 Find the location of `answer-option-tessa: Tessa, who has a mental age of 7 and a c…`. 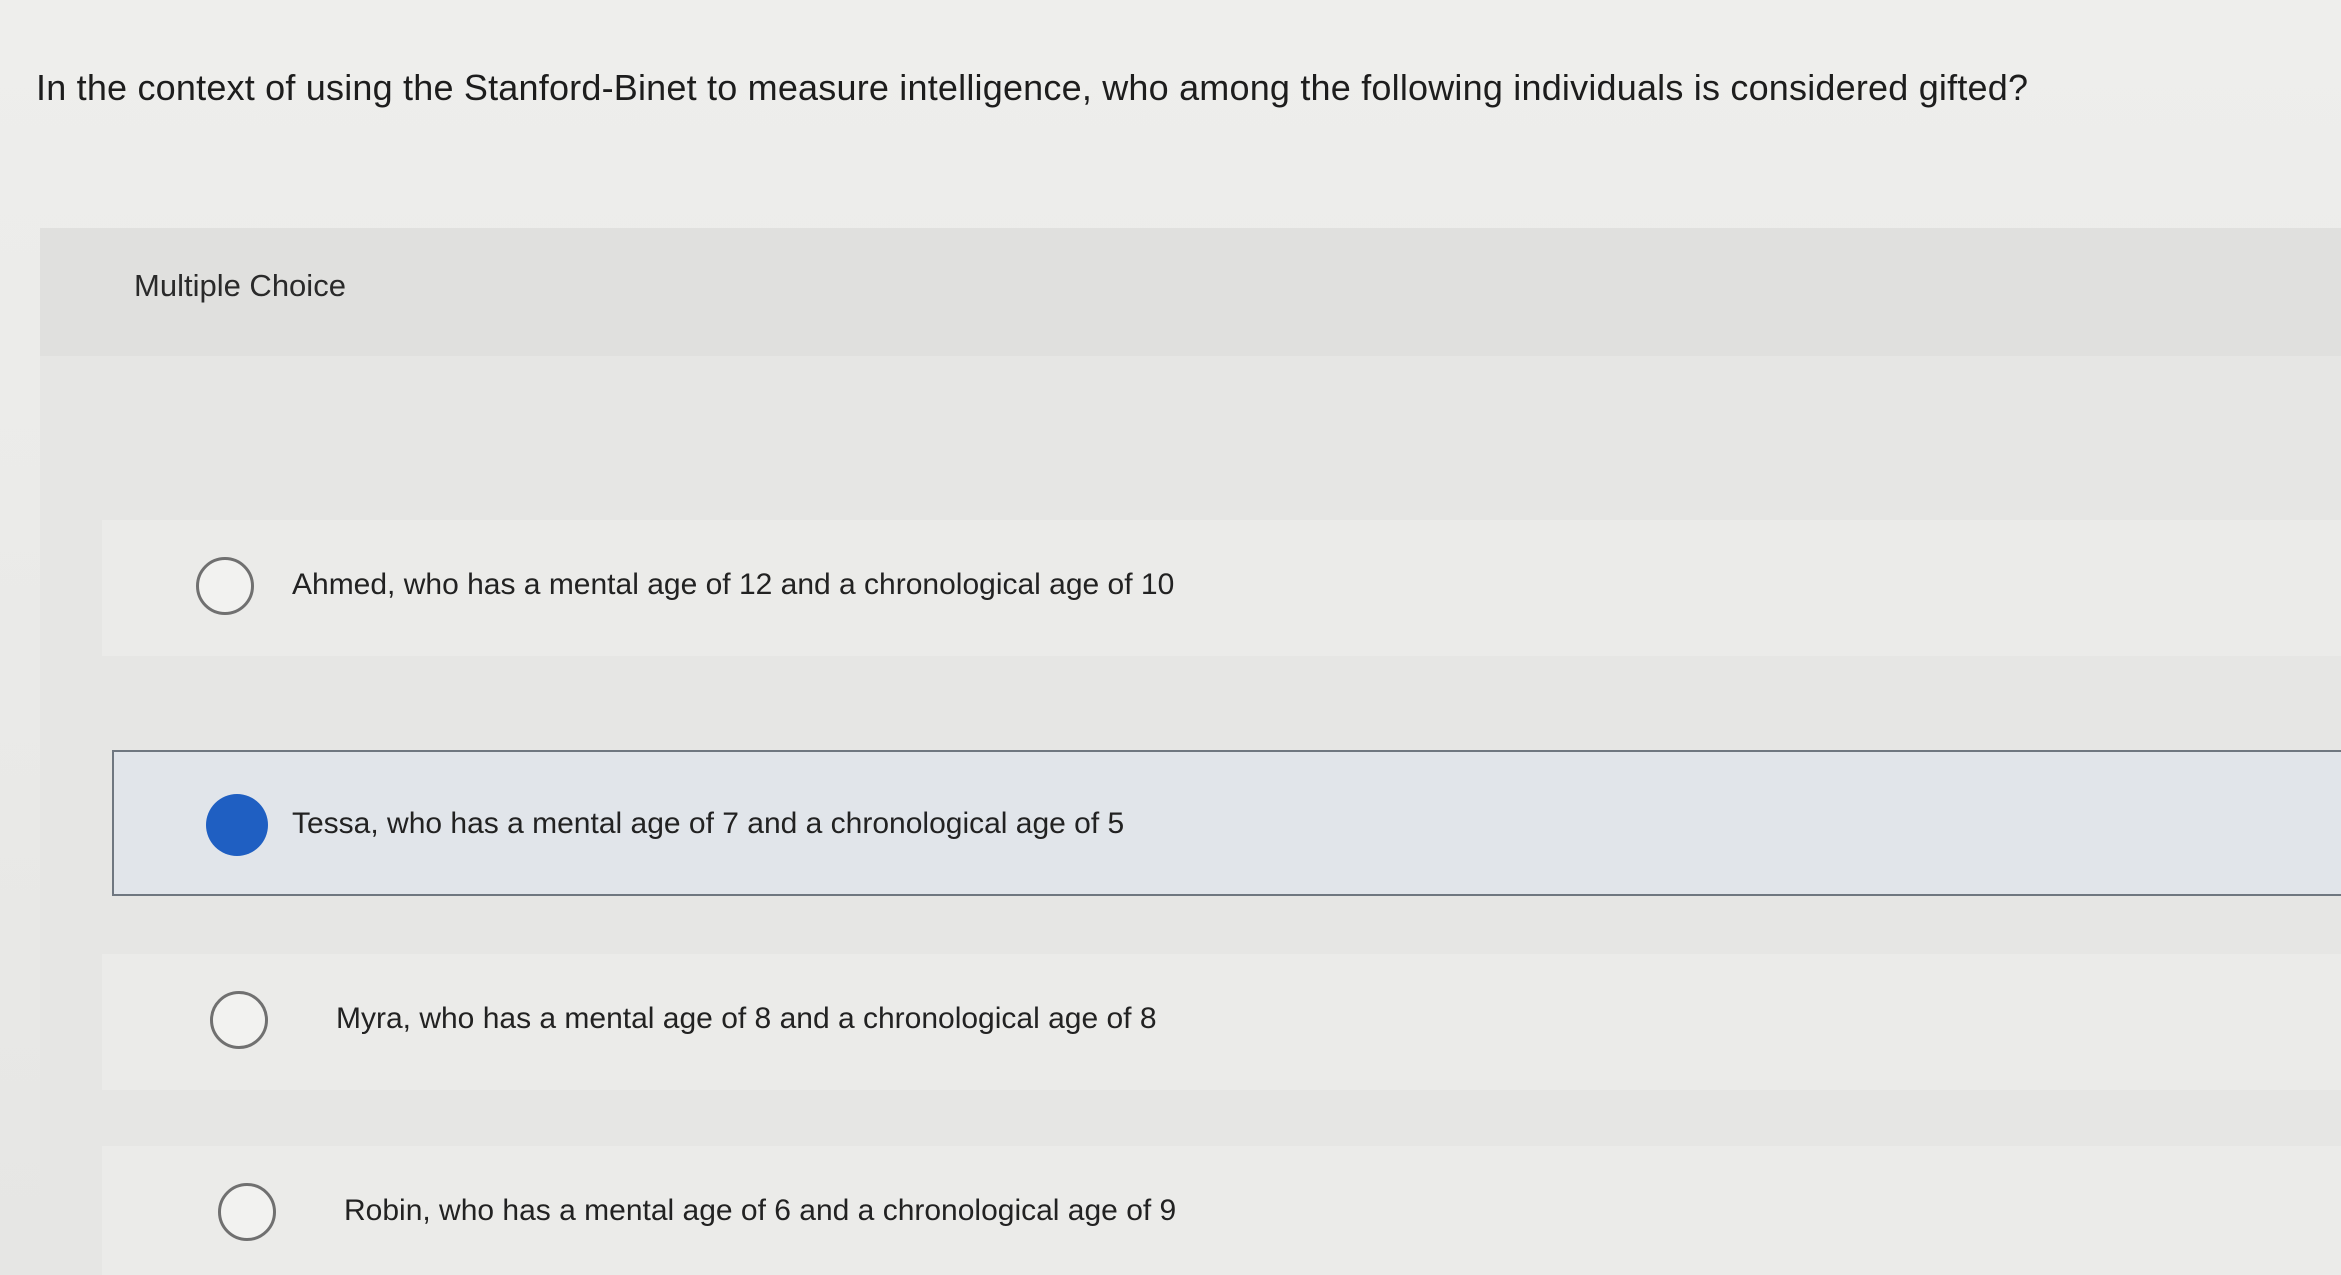

answer-option-tessa: Tessa, who has a mental age of 7 and a c… is located at coordinates (1226, 823).